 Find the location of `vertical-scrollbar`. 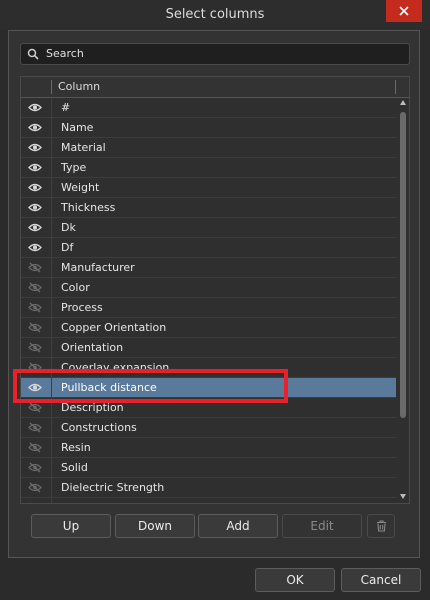

vertical-scrollbar is located at coordinates (403, 300).